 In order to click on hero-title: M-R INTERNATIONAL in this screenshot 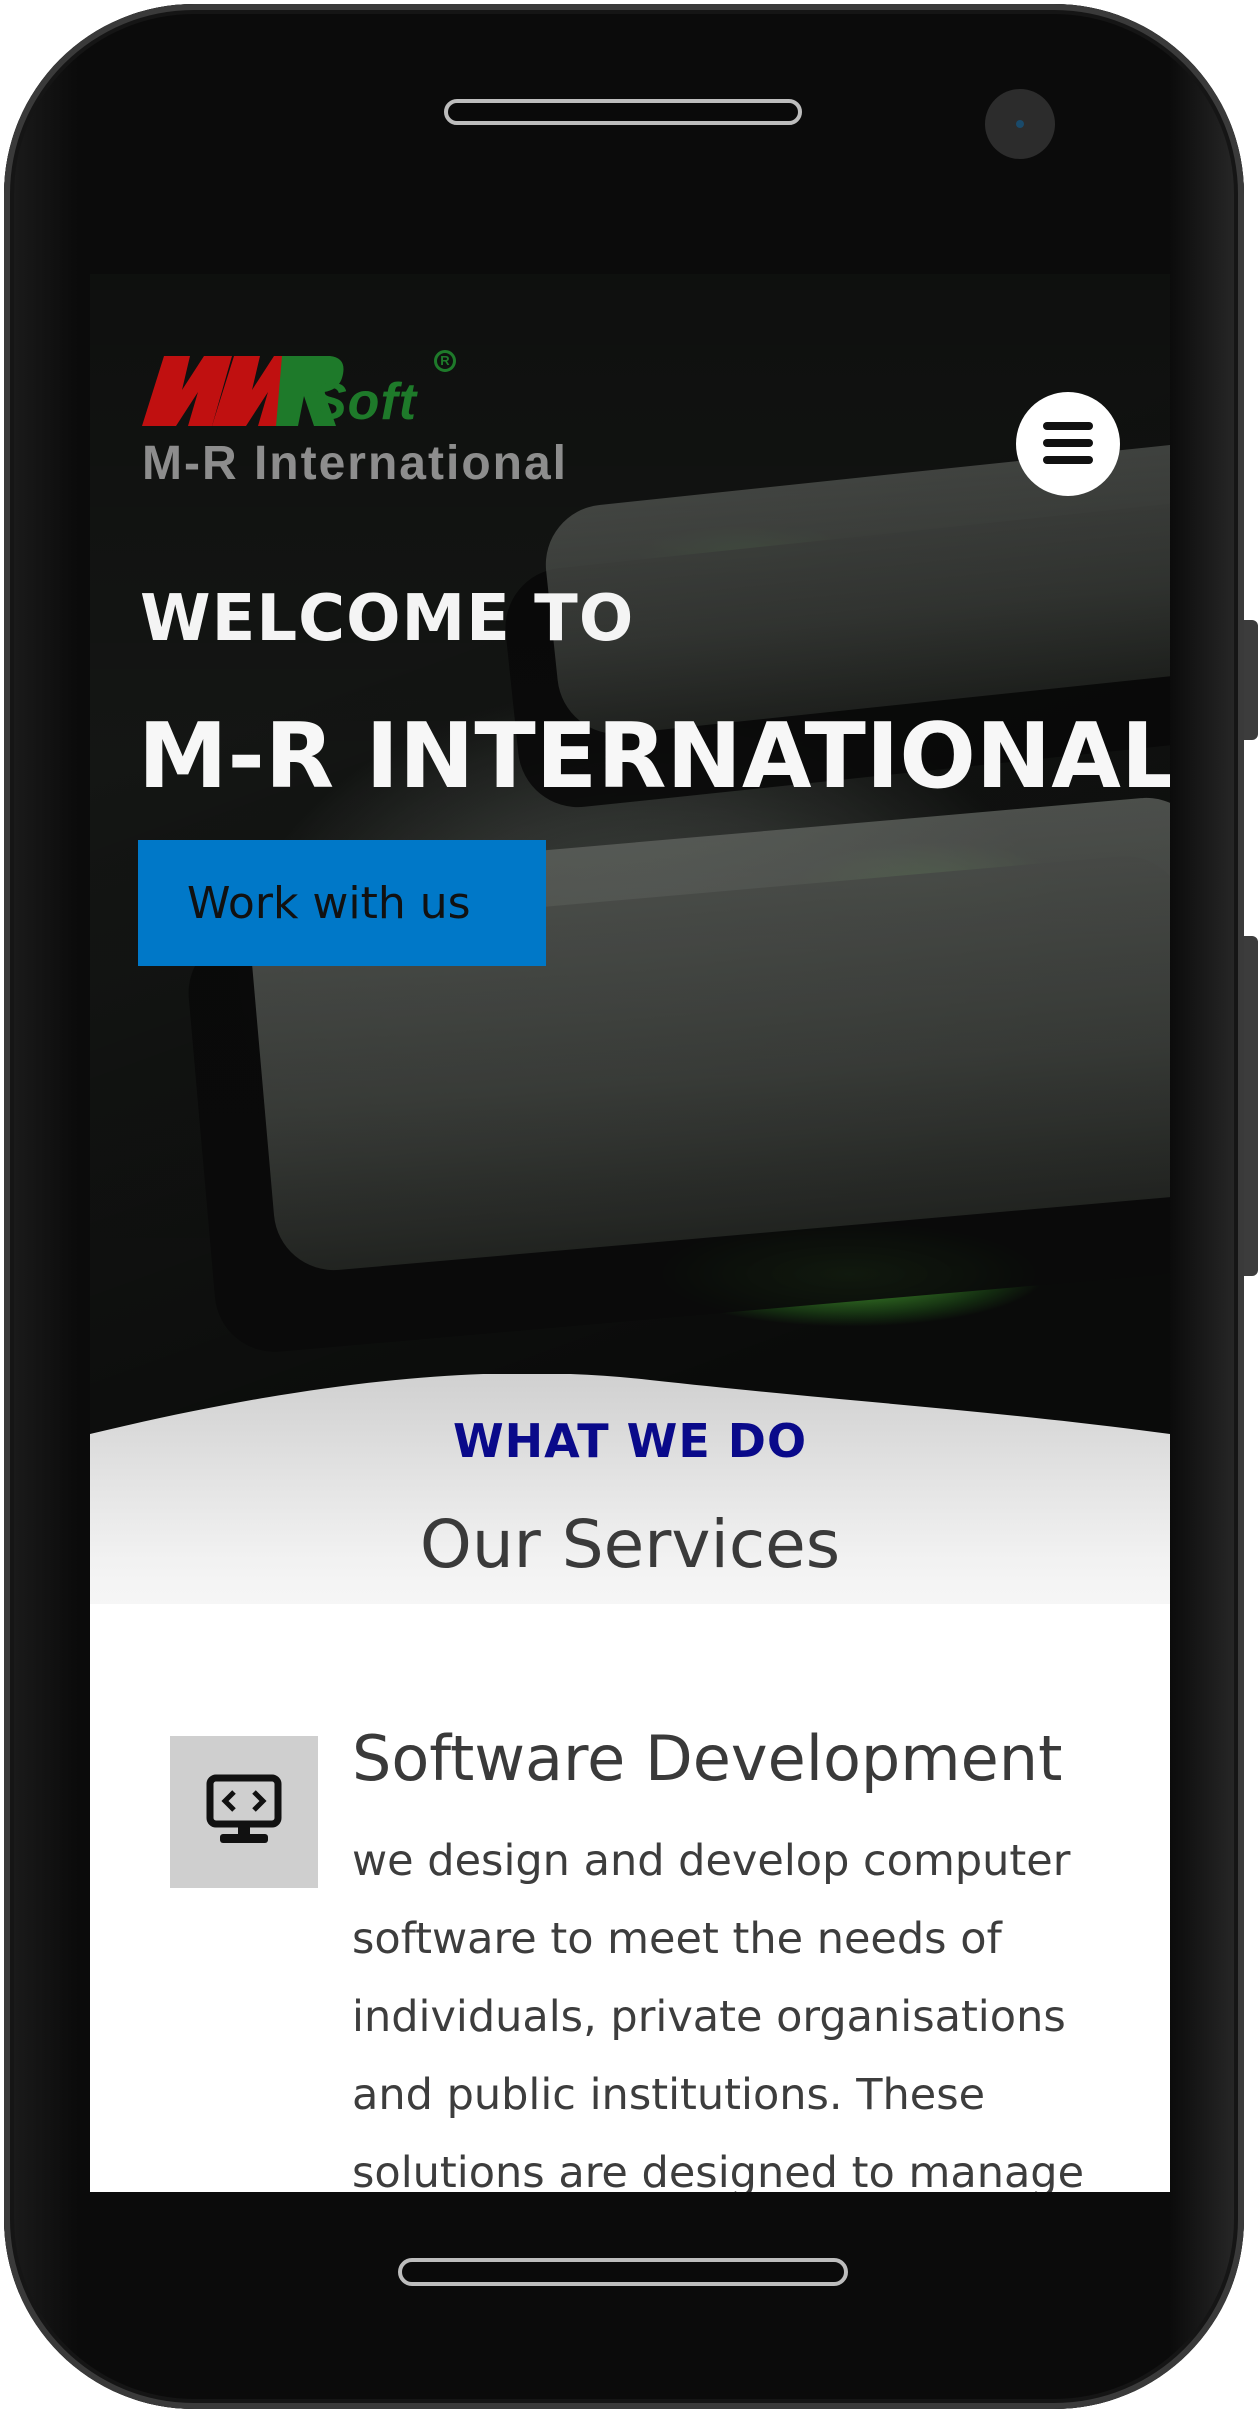, I will do `click(654, 756)`.